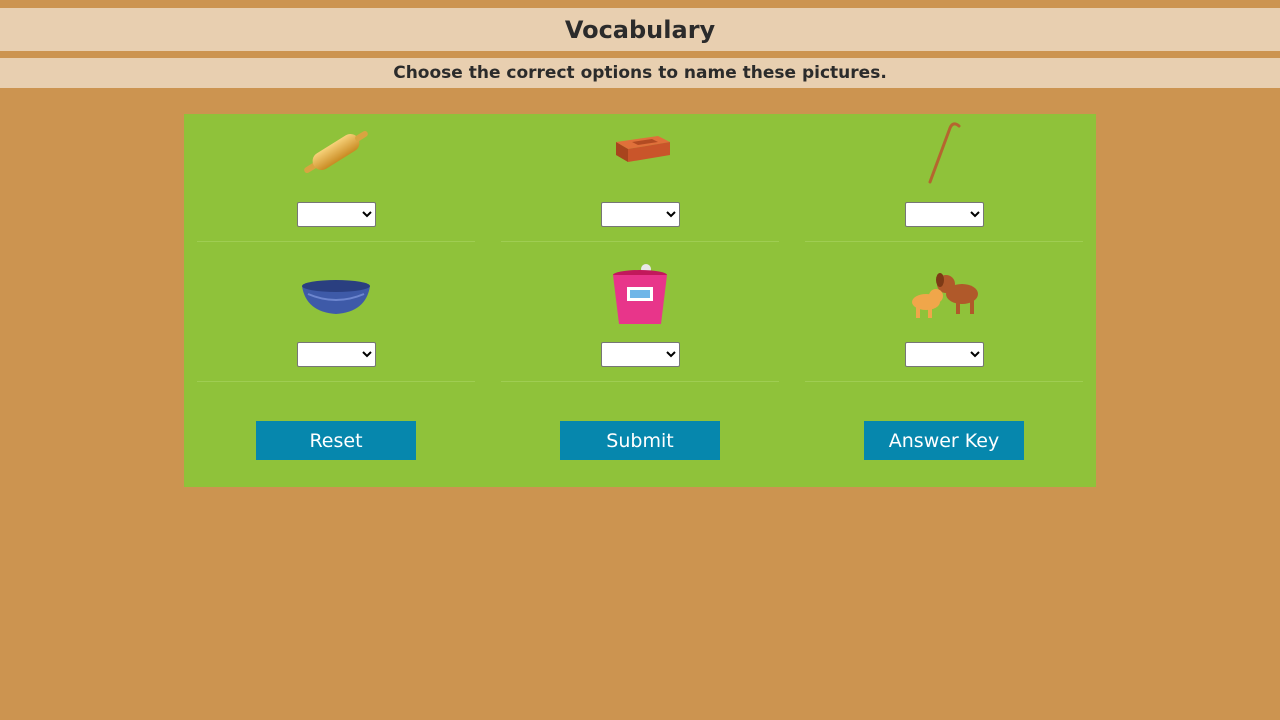  I want to click on walking-stick-icon, so click(944, 152).